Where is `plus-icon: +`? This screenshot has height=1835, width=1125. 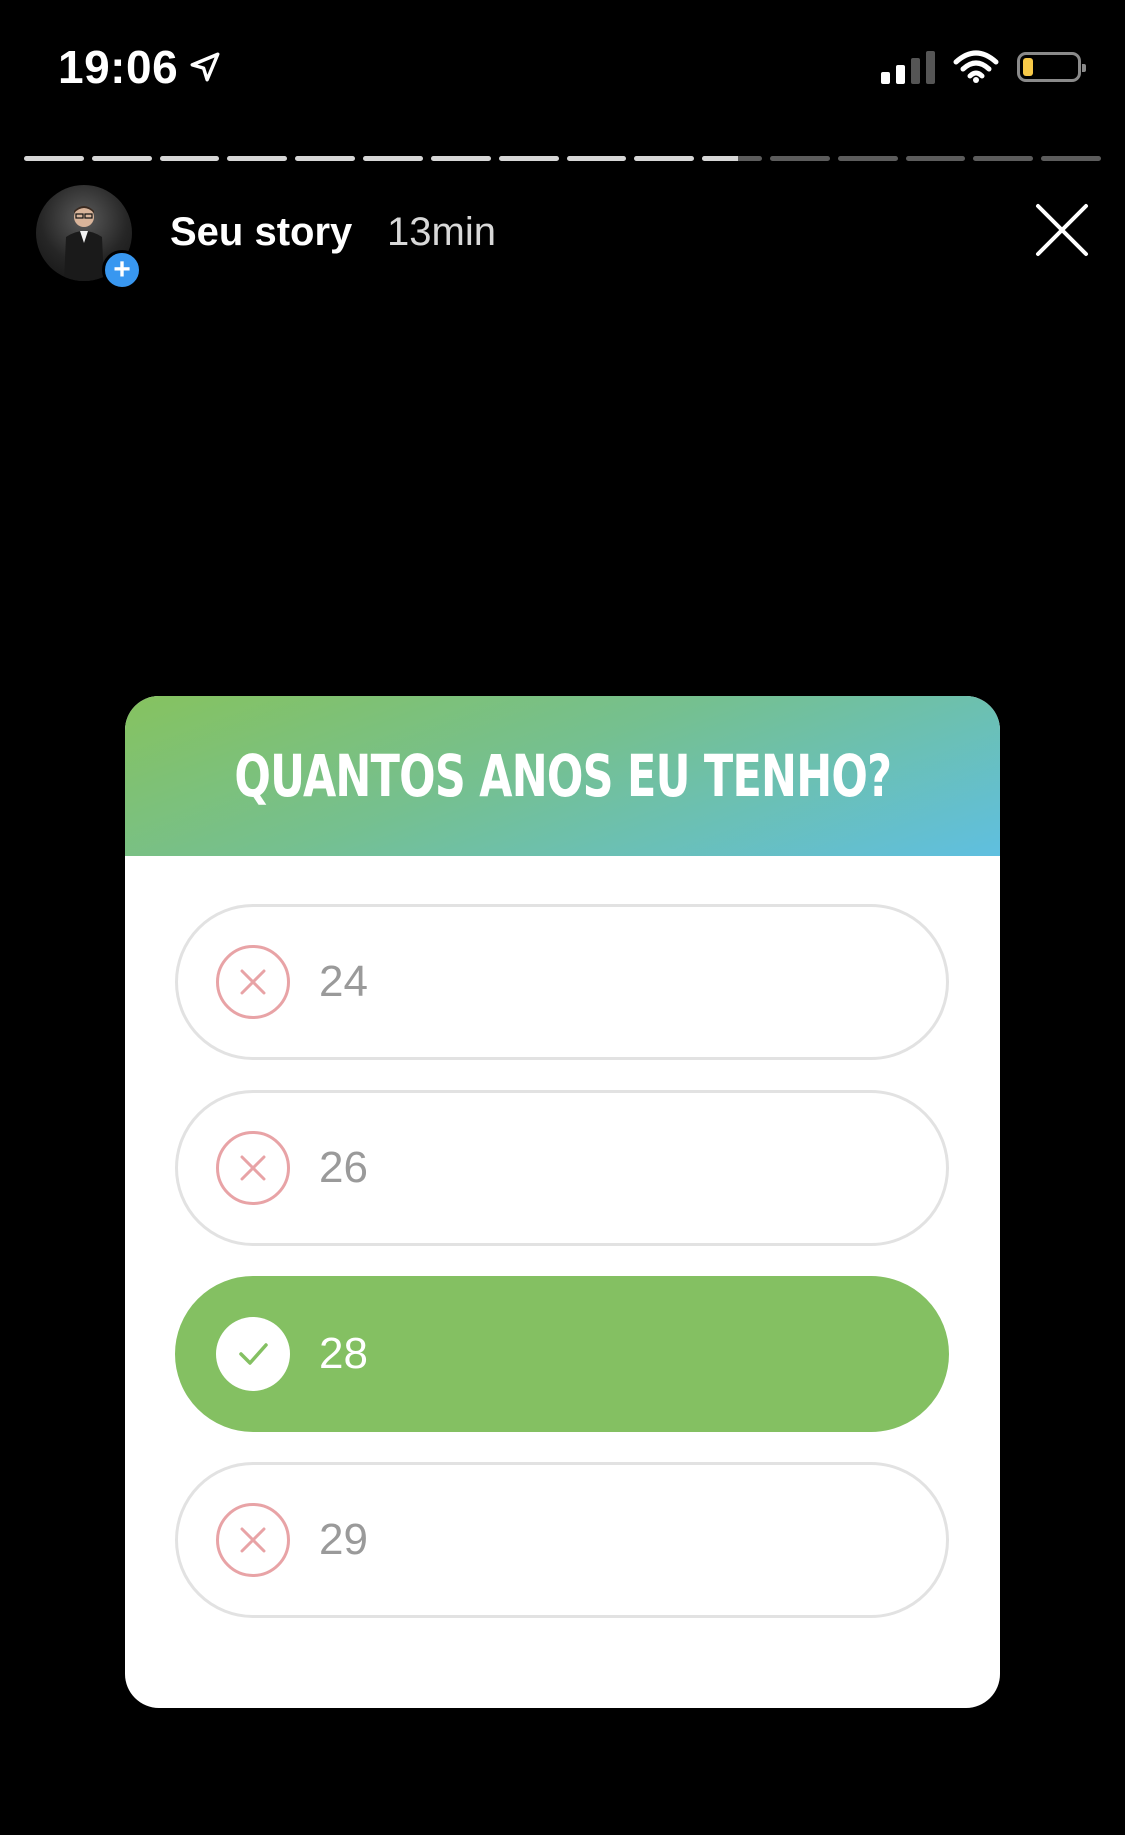 plus-icon: + is located at coordinates (122, 269).